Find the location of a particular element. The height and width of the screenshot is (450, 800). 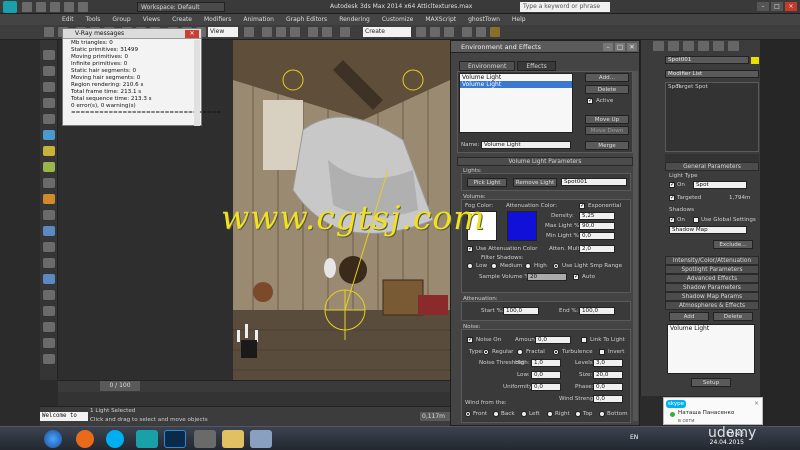

high-field: 1,0 is located at coordinates (546, 363).